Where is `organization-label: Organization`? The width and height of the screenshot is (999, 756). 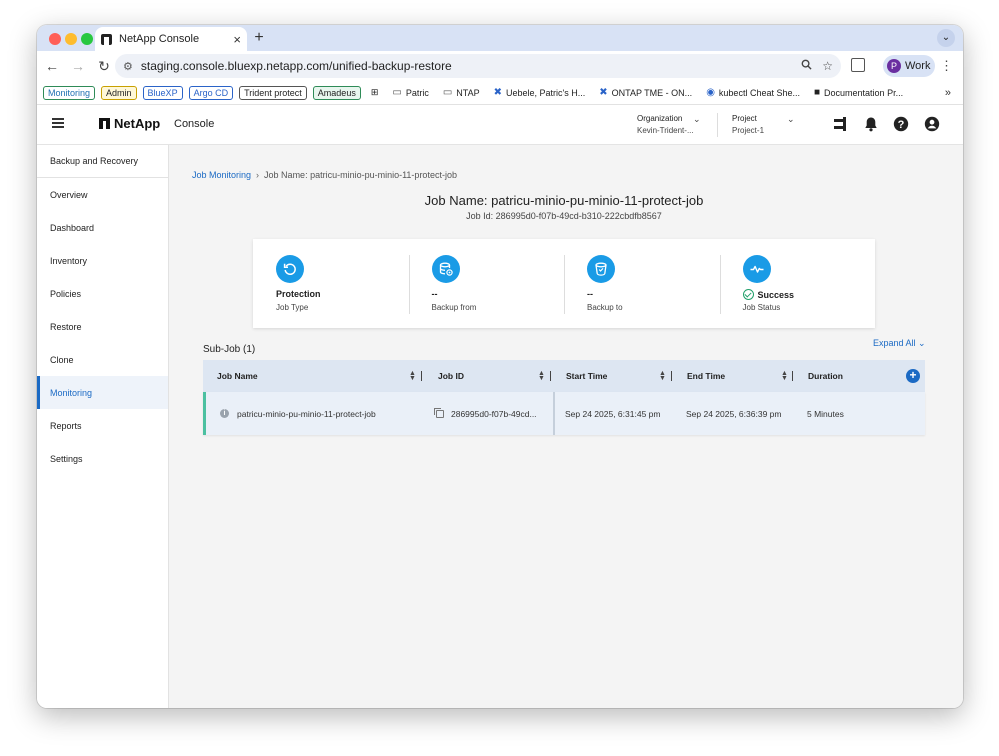
organization-label: Organization is located at coordinates (660, 118).